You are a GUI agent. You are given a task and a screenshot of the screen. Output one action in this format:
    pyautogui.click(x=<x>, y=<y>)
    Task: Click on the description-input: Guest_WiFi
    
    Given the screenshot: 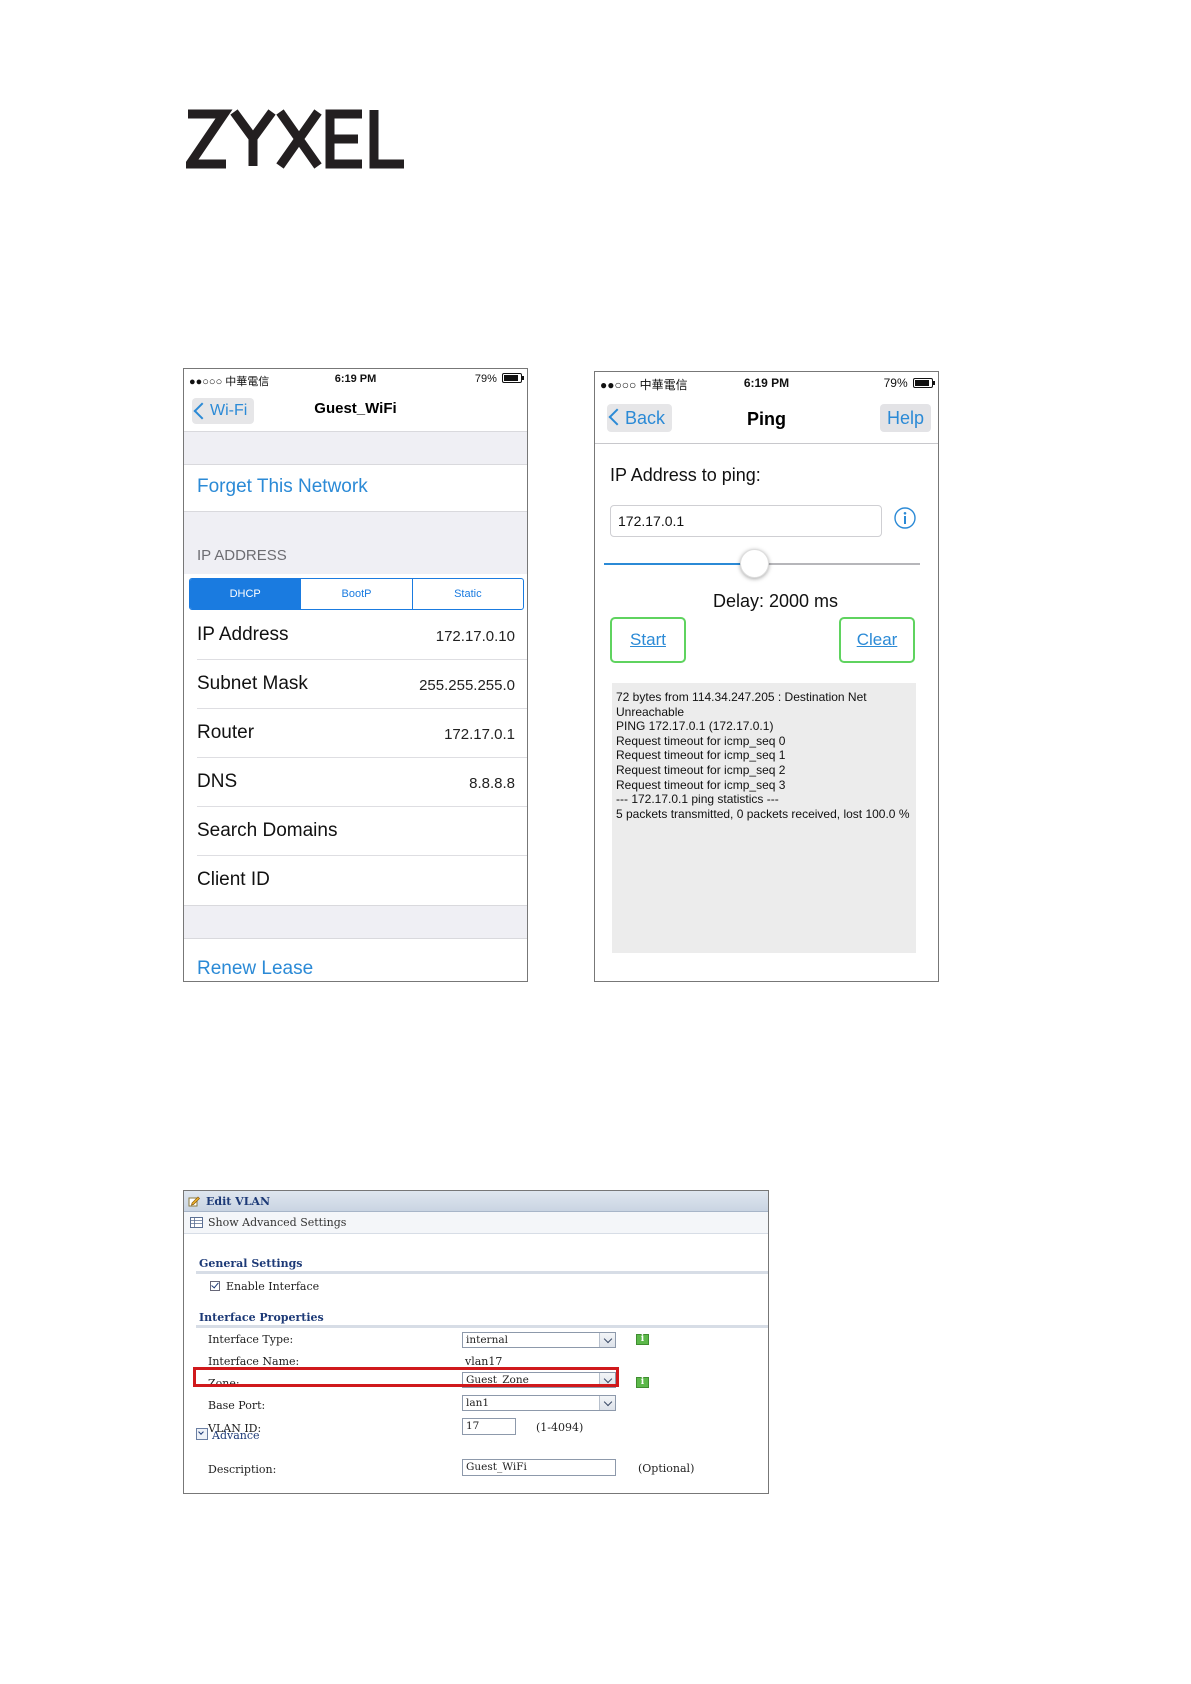 What is the action you would take?
    pyautogui.click(x=539, y=1467)
    